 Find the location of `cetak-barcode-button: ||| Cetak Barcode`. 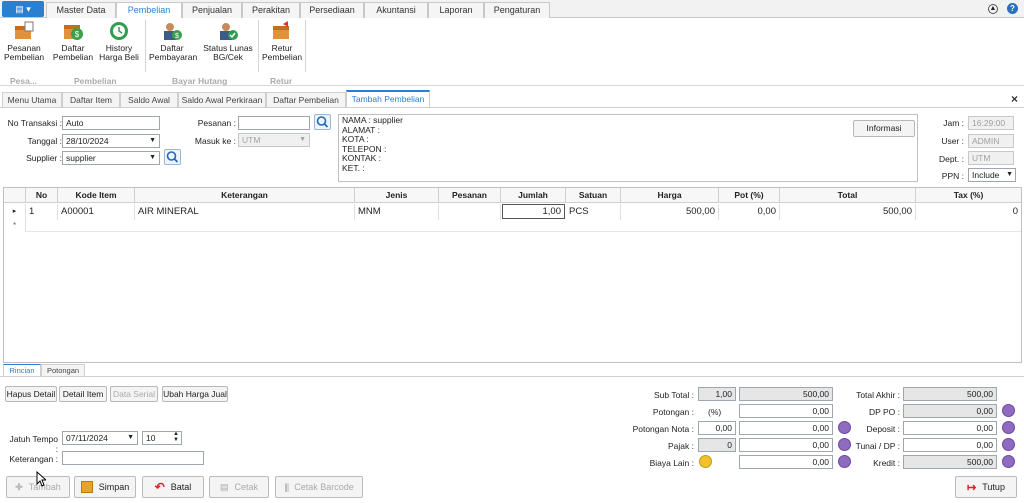

cetak-barcode-button: ||| Cetak Barcode is located at coordinates (319, 487).